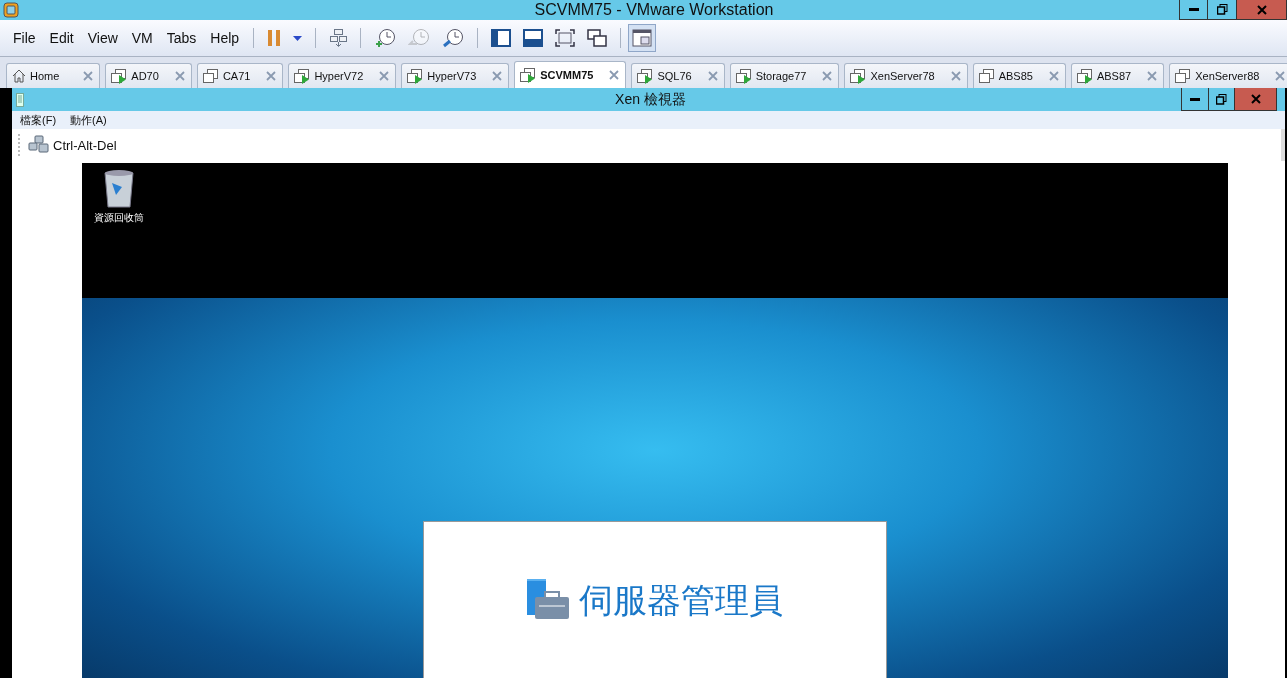  What do you see at coordinates (237, 76) in the screenshot?
I see `tab-label: CA71` at bounding box center [237, 76].